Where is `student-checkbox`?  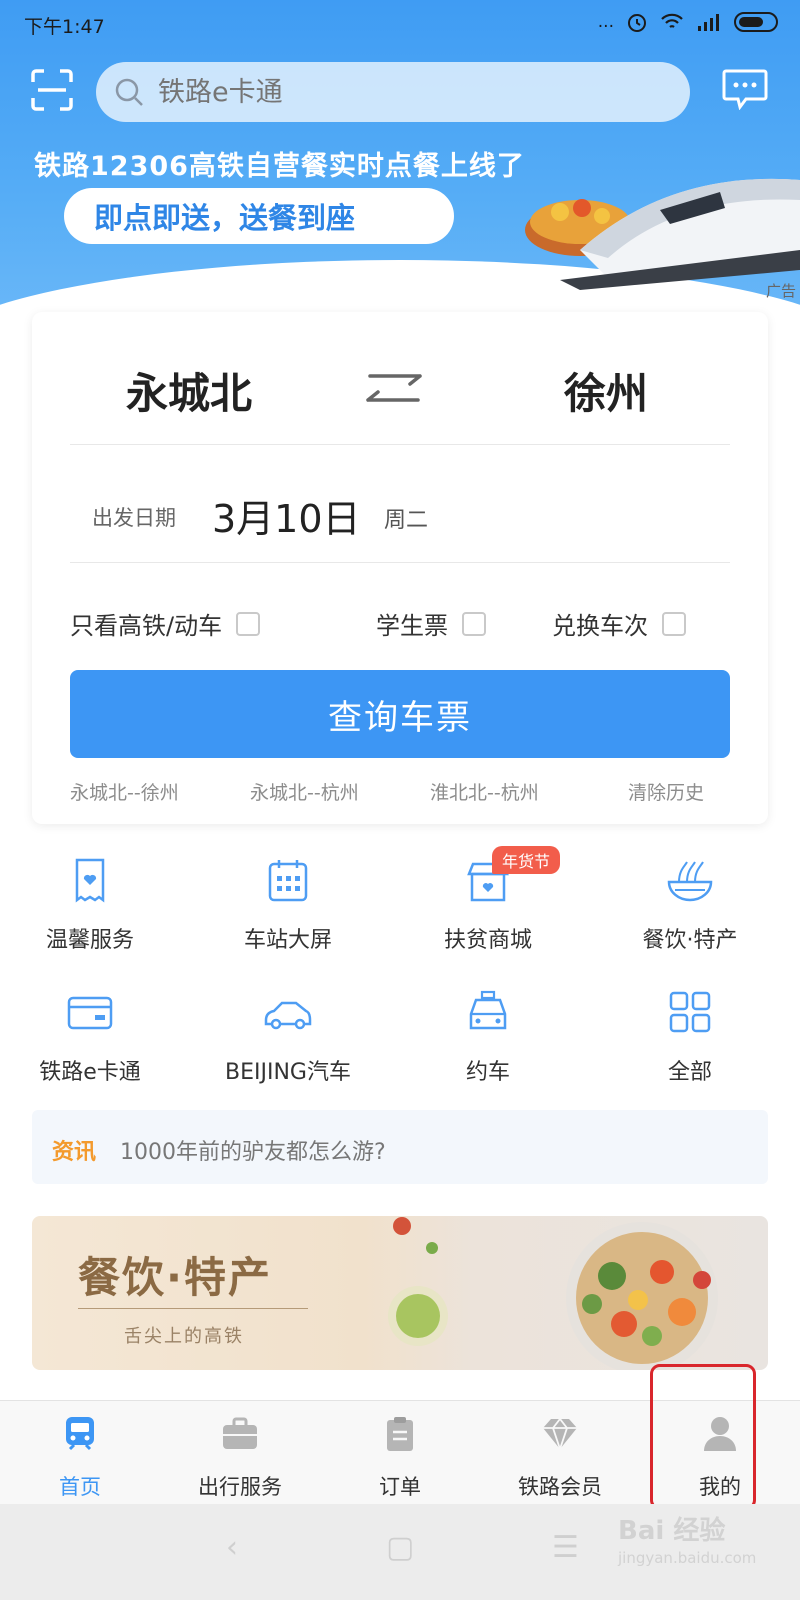
student-checkbox is located at coordinates (474, 623).